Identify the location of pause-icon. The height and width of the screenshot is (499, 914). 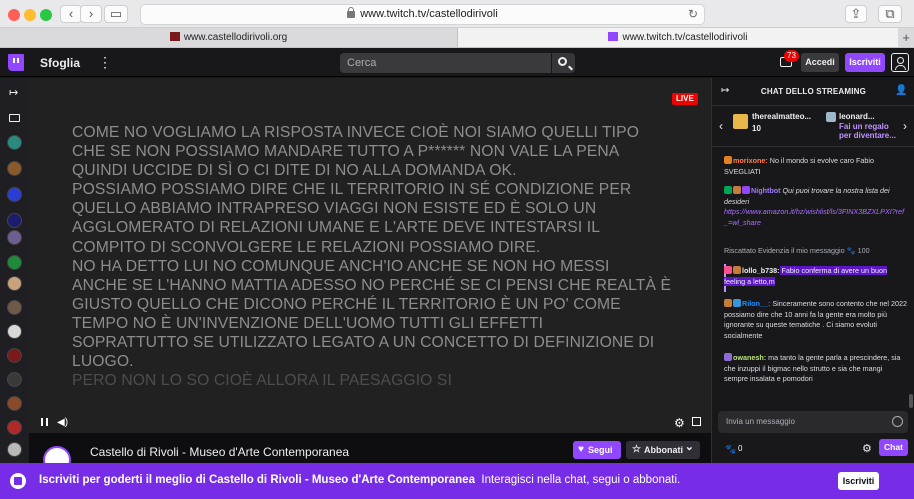
(44, 422).